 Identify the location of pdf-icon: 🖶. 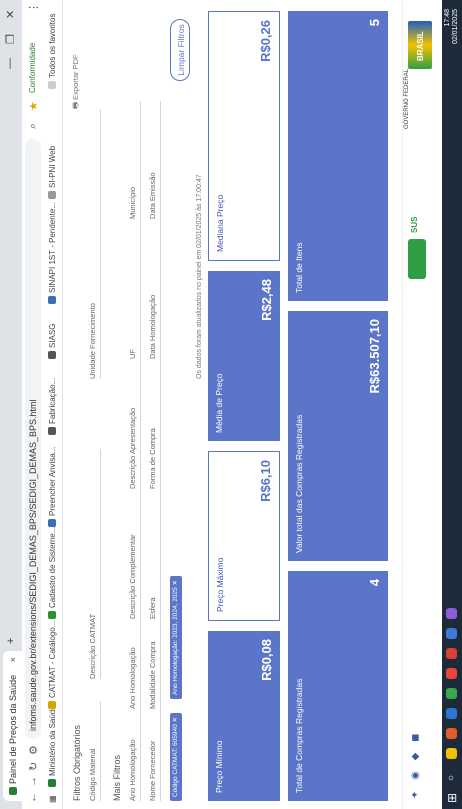
(75, 104).